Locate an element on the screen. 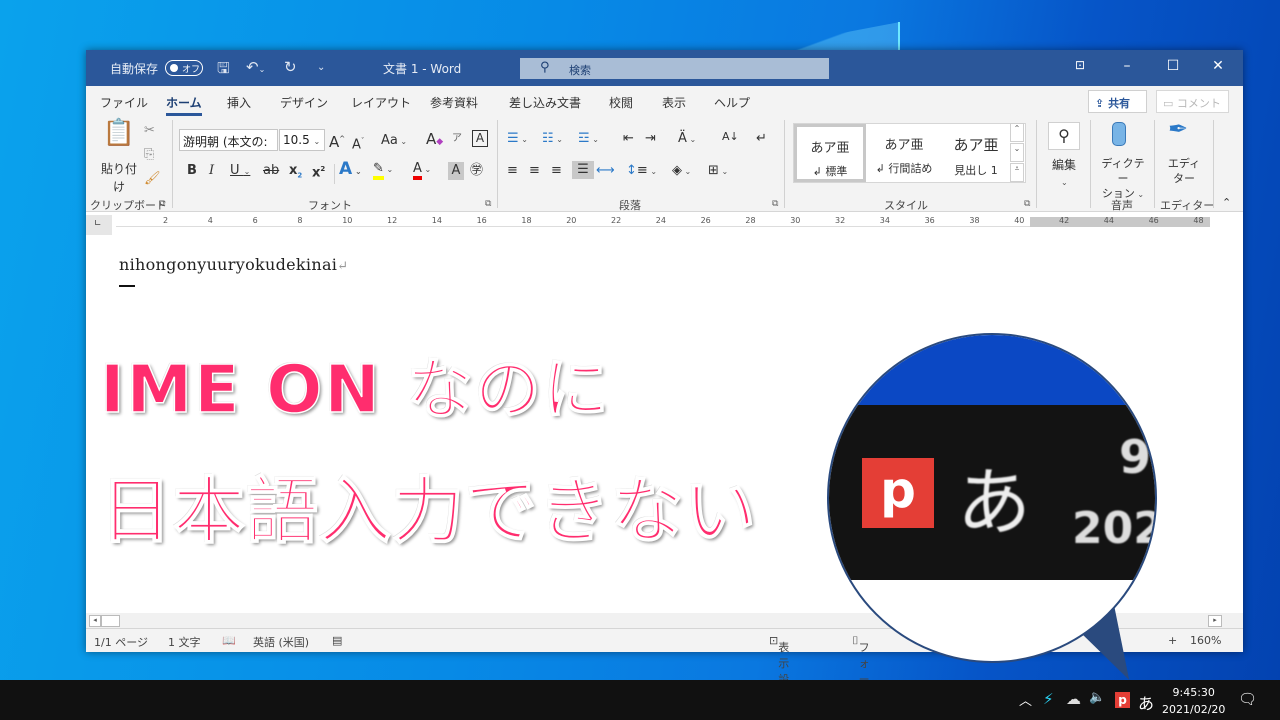  change-case-button: Aa ⌄ is located at coordinates (394, 141).